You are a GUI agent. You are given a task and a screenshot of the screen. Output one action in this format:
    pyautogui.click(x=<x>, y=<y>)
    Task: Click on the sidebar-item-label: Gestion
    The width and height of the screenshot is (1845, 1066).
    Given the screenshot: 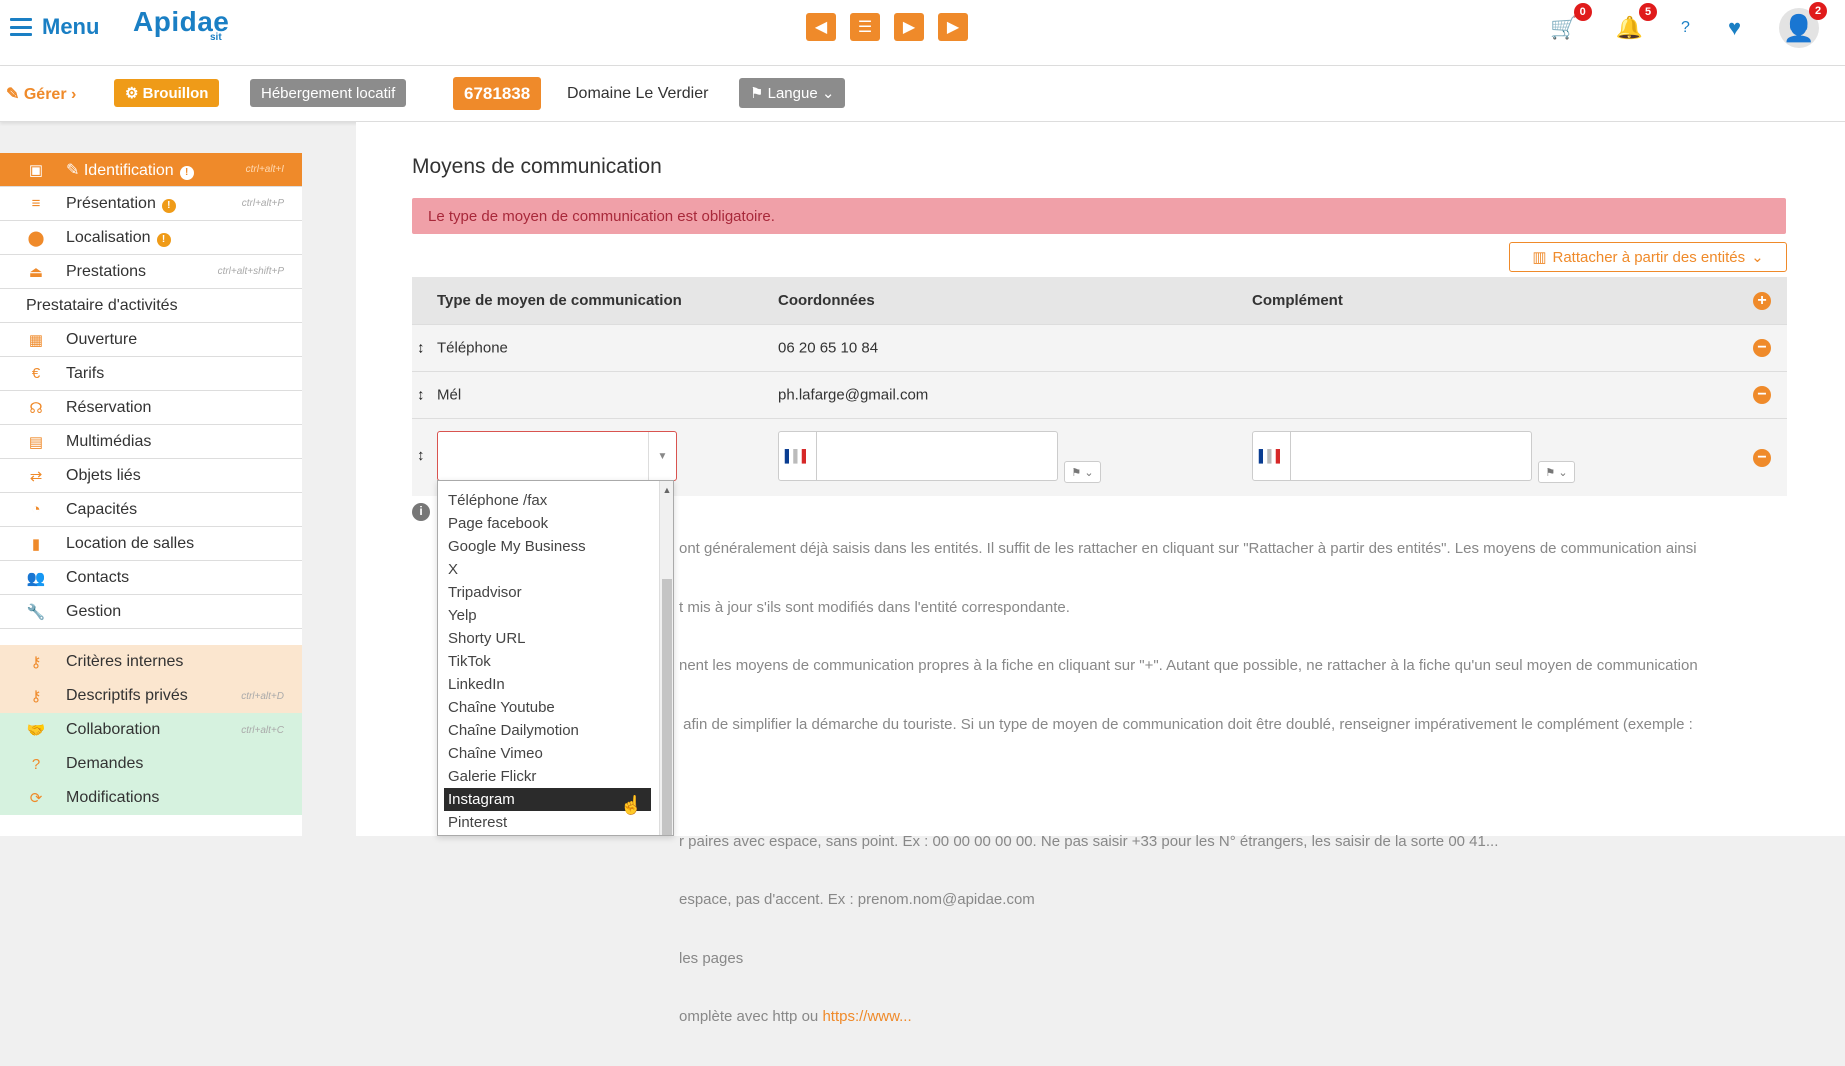 What is the action you would take?
    pyautogui.click(x=94, y=611)
    